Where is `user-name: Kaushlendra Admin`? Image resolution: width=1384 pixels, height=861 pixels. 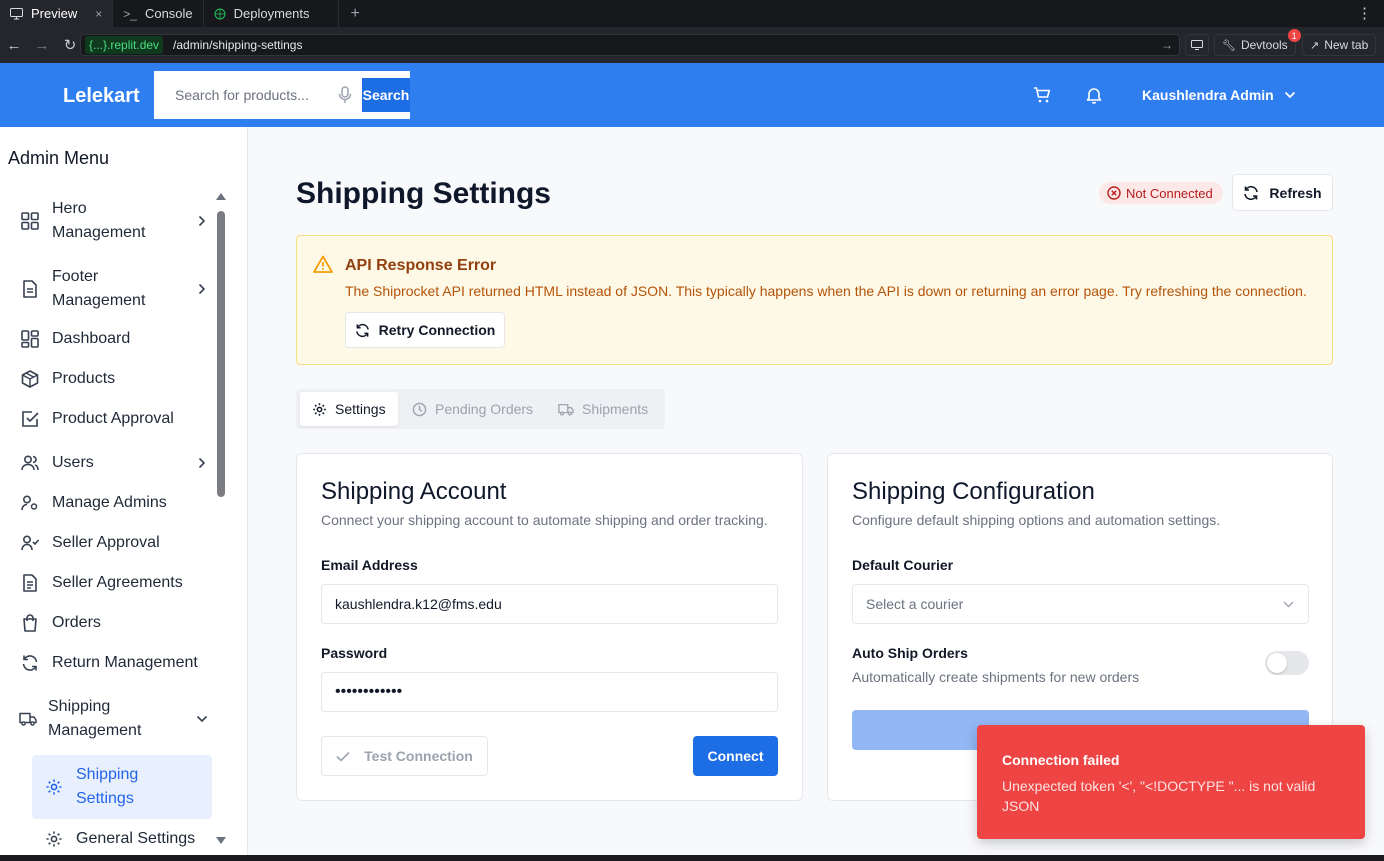
user-name: Kaushlendra Admin is located at coordinates (1208, 95).